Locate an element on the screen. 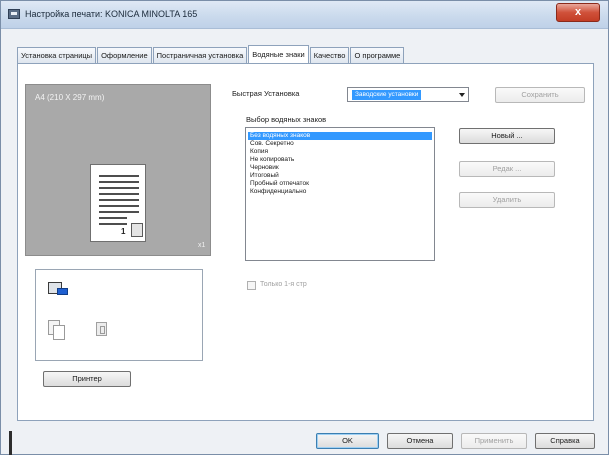  ok-button: OK is located at coordinates (347, 441).